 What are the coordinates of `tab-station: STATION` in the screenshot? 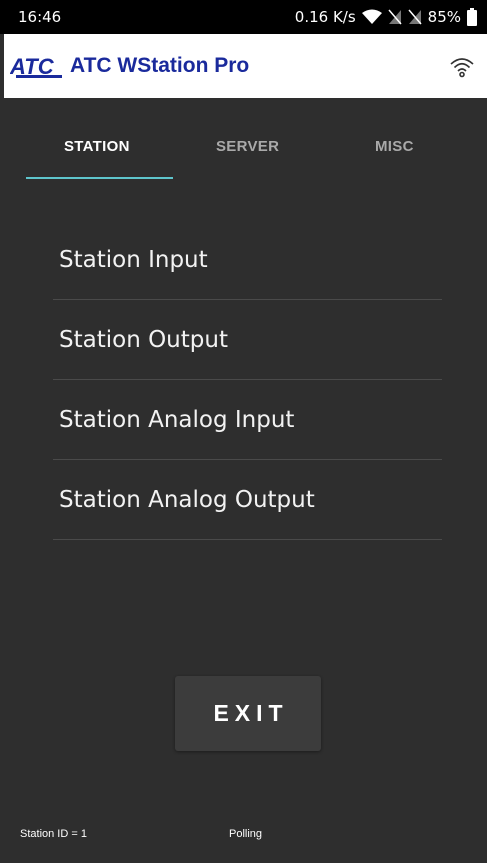 It's located at (97, 146).